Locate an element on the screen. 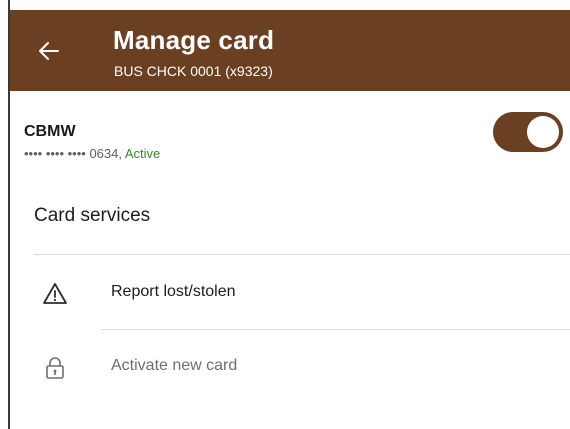 Image resolution: width=570 pixels, height=429 pixels. item-divider is located at coordinates (335, 329).